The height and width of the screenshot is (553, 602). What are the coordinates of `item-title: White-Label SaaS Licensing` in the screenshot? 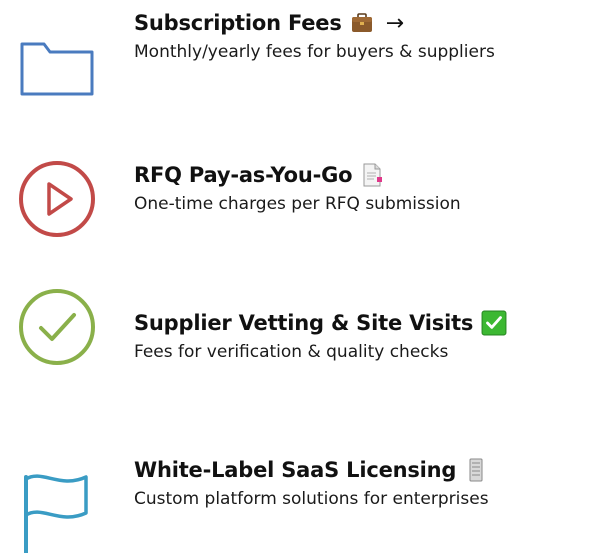 It's located at (295, 470).